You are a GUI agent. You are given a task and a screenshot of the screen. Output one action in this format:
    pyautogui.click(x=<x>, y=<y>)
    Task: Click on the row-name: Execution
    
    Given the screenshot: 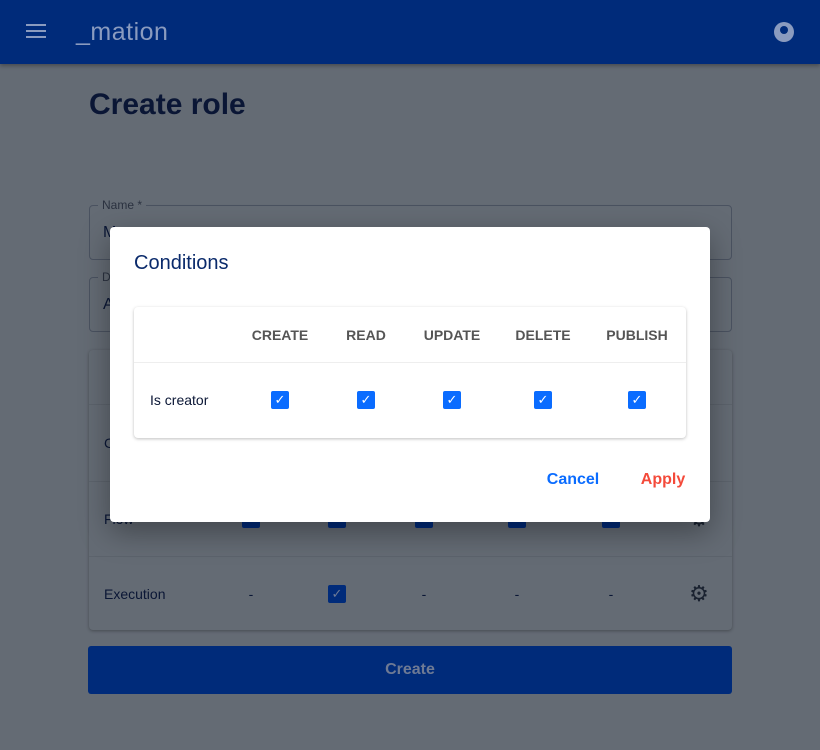 What is the action you would take?
    pyautogui.click(x=135, y=593)
    